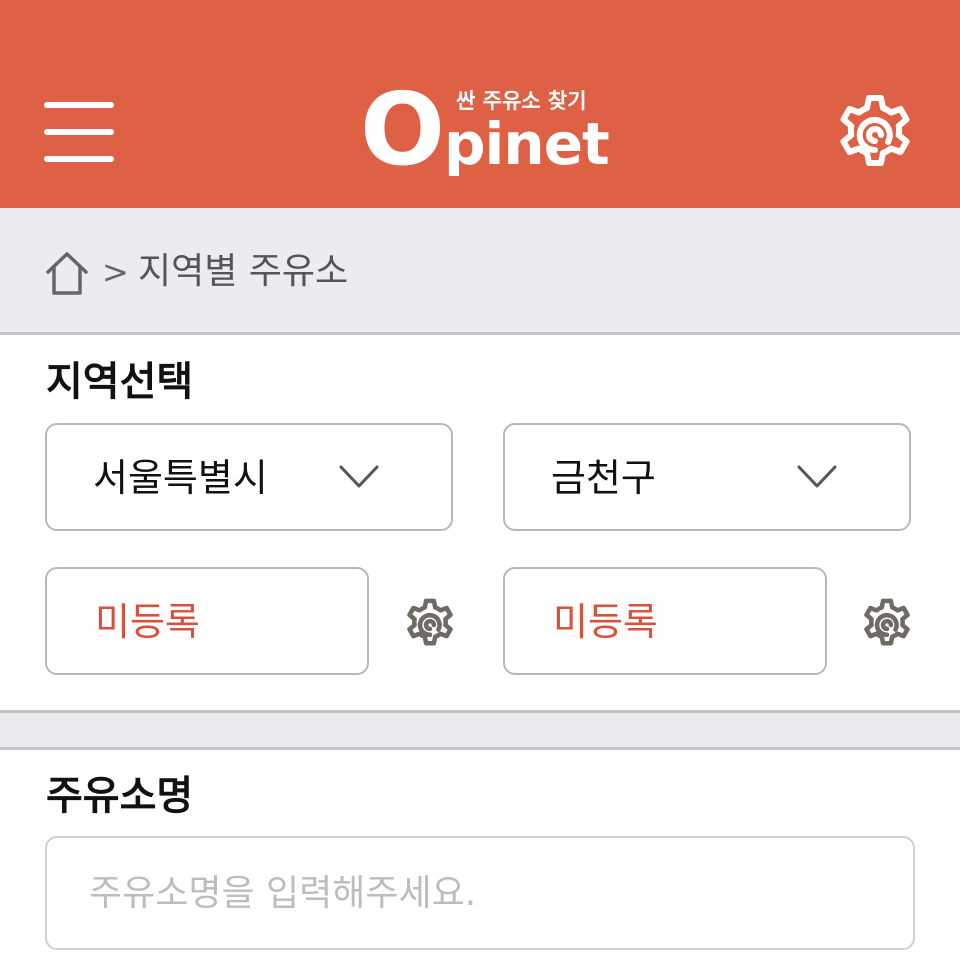 The height and width of the screenshot is (960, 960). Describe the element at coordinates (603, 478) in the screenshot. I see `district-select-value: 금천구` at that location.